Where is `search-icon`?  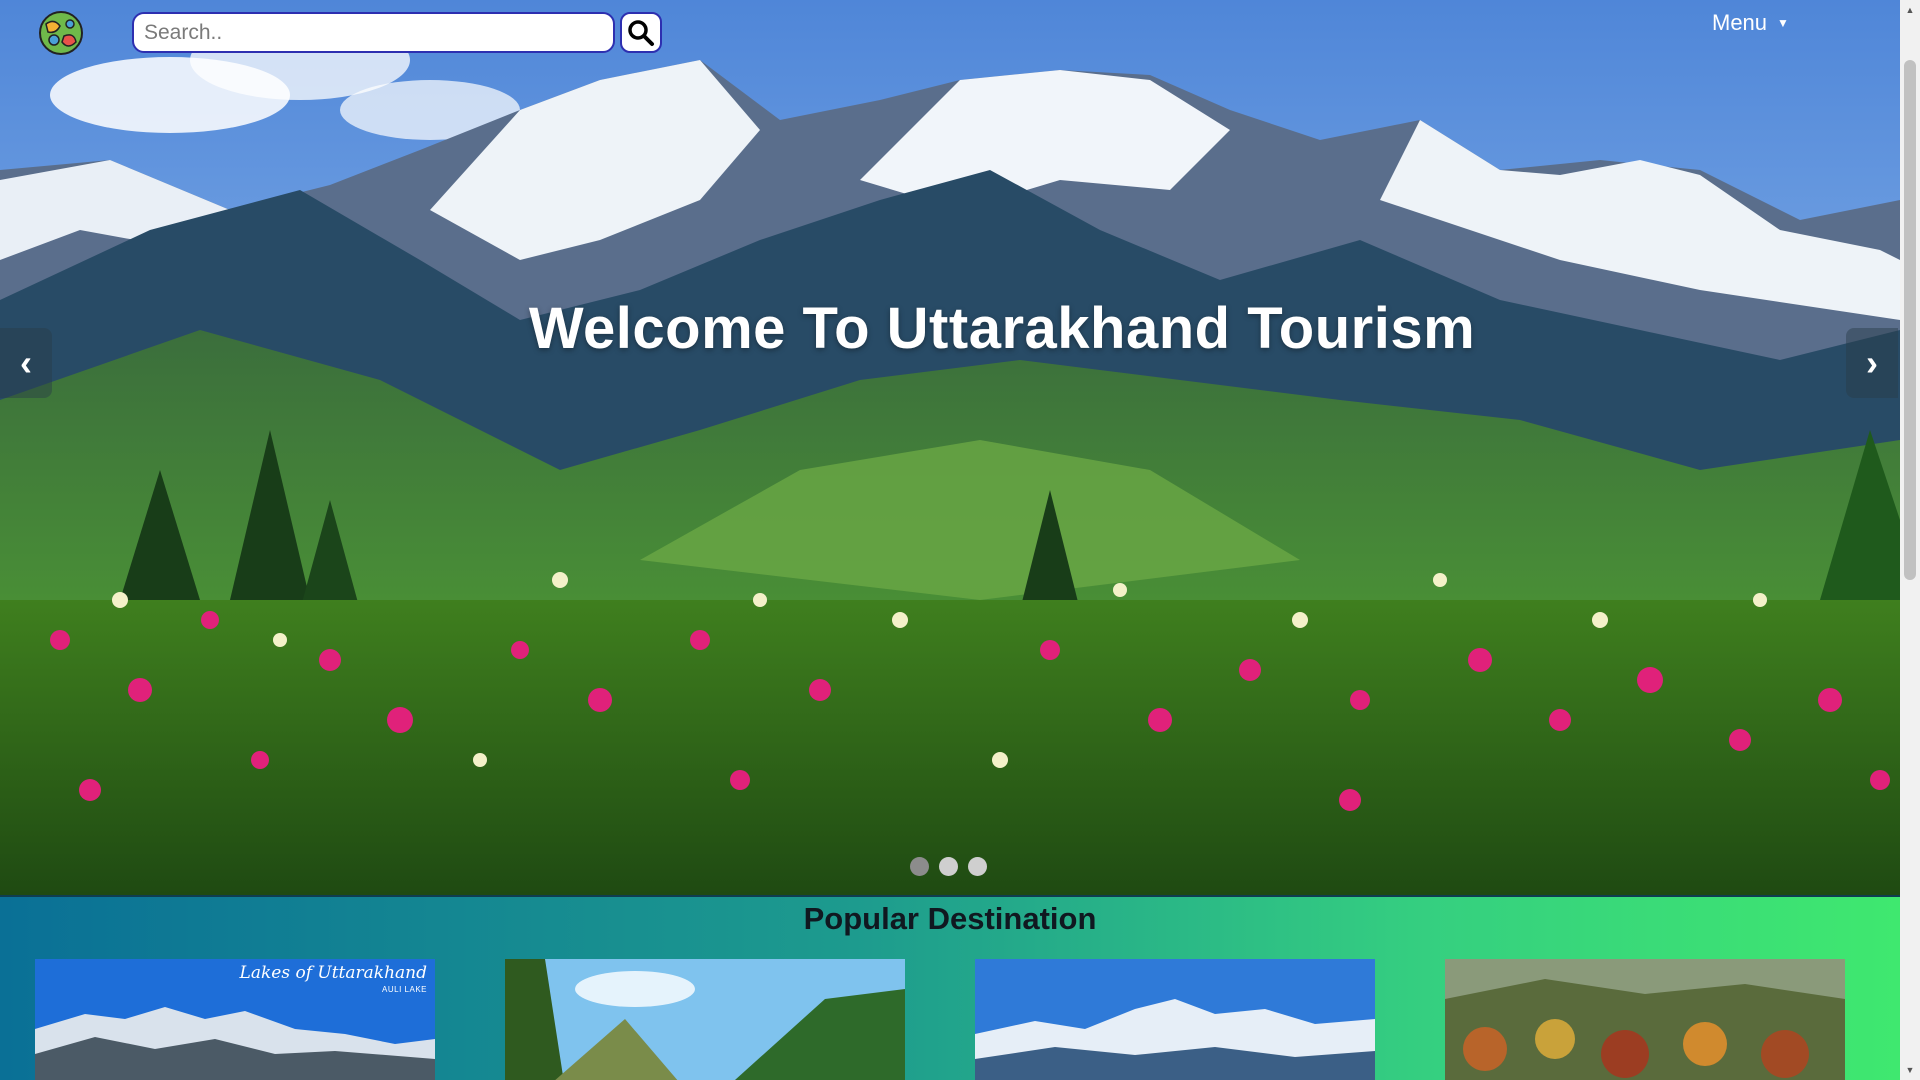
search-icon is located at coordinates (641, 32).